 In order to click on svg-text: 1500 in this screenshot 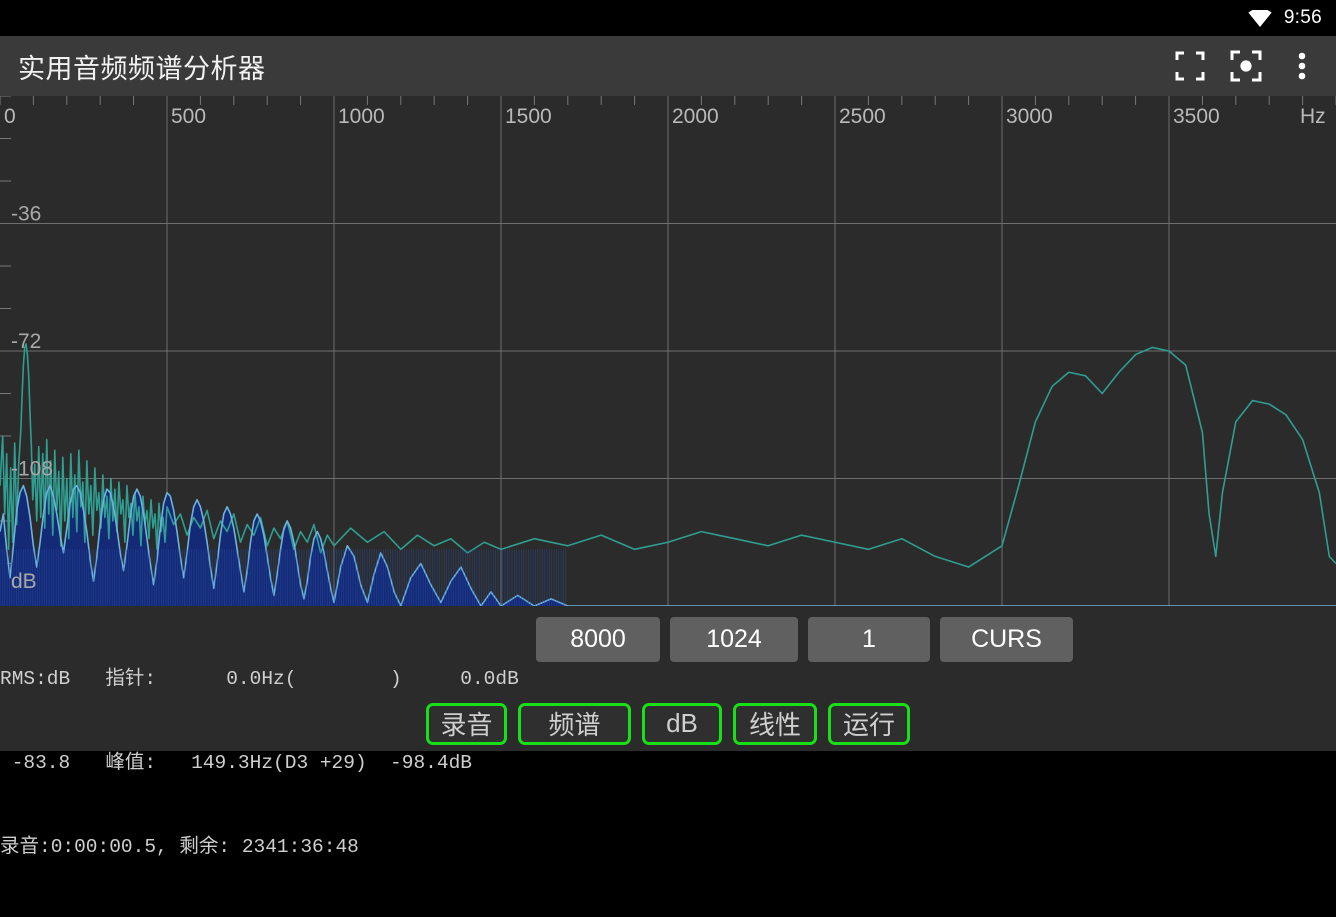, I will do `click(528, 116)`.